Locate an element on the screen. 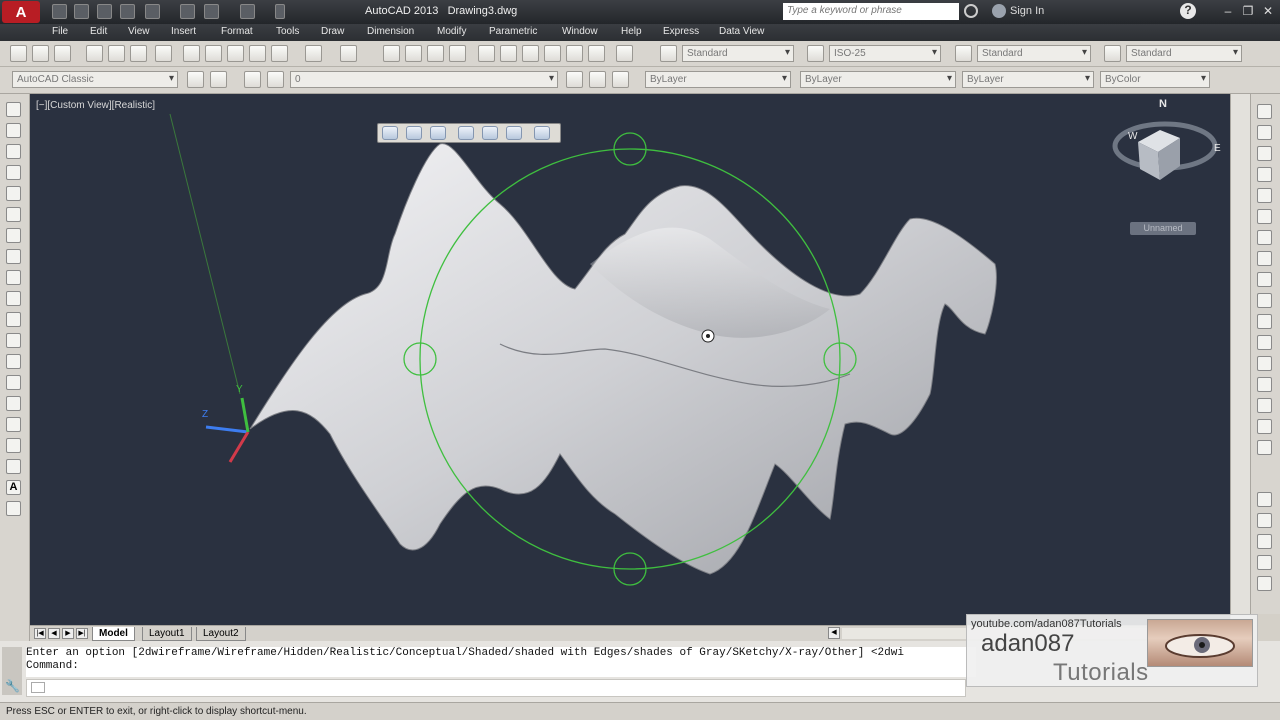  workspace-gear-icon is located at coordinates (218, 79).